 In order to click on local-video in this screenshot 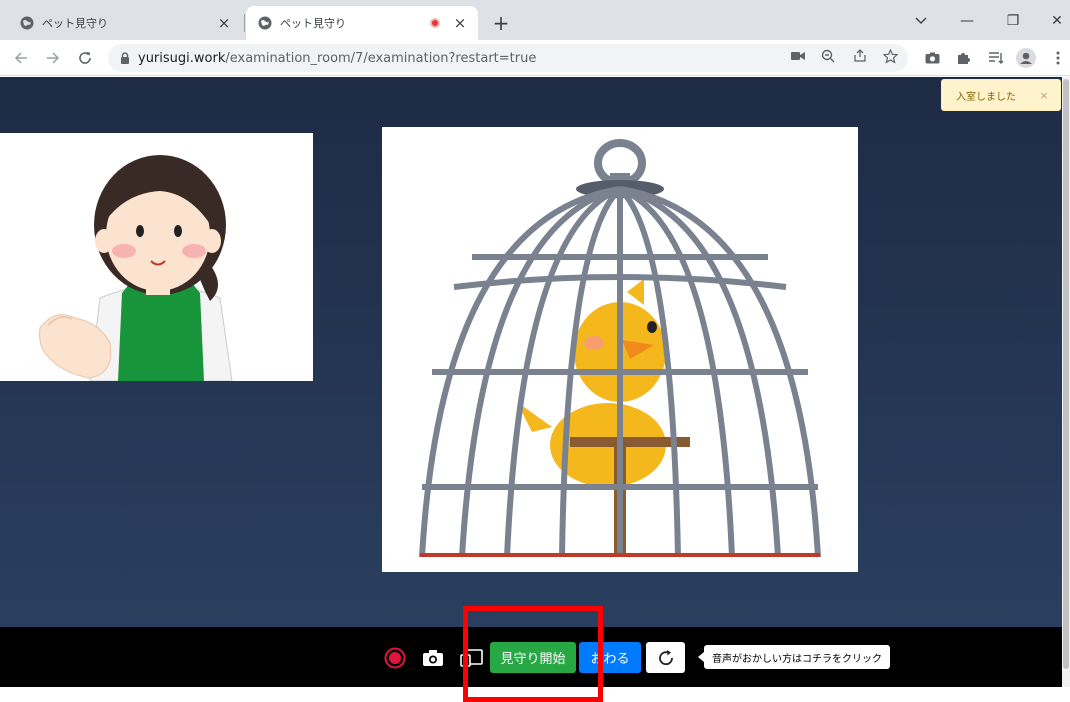, I will do `click(156, 257)`.